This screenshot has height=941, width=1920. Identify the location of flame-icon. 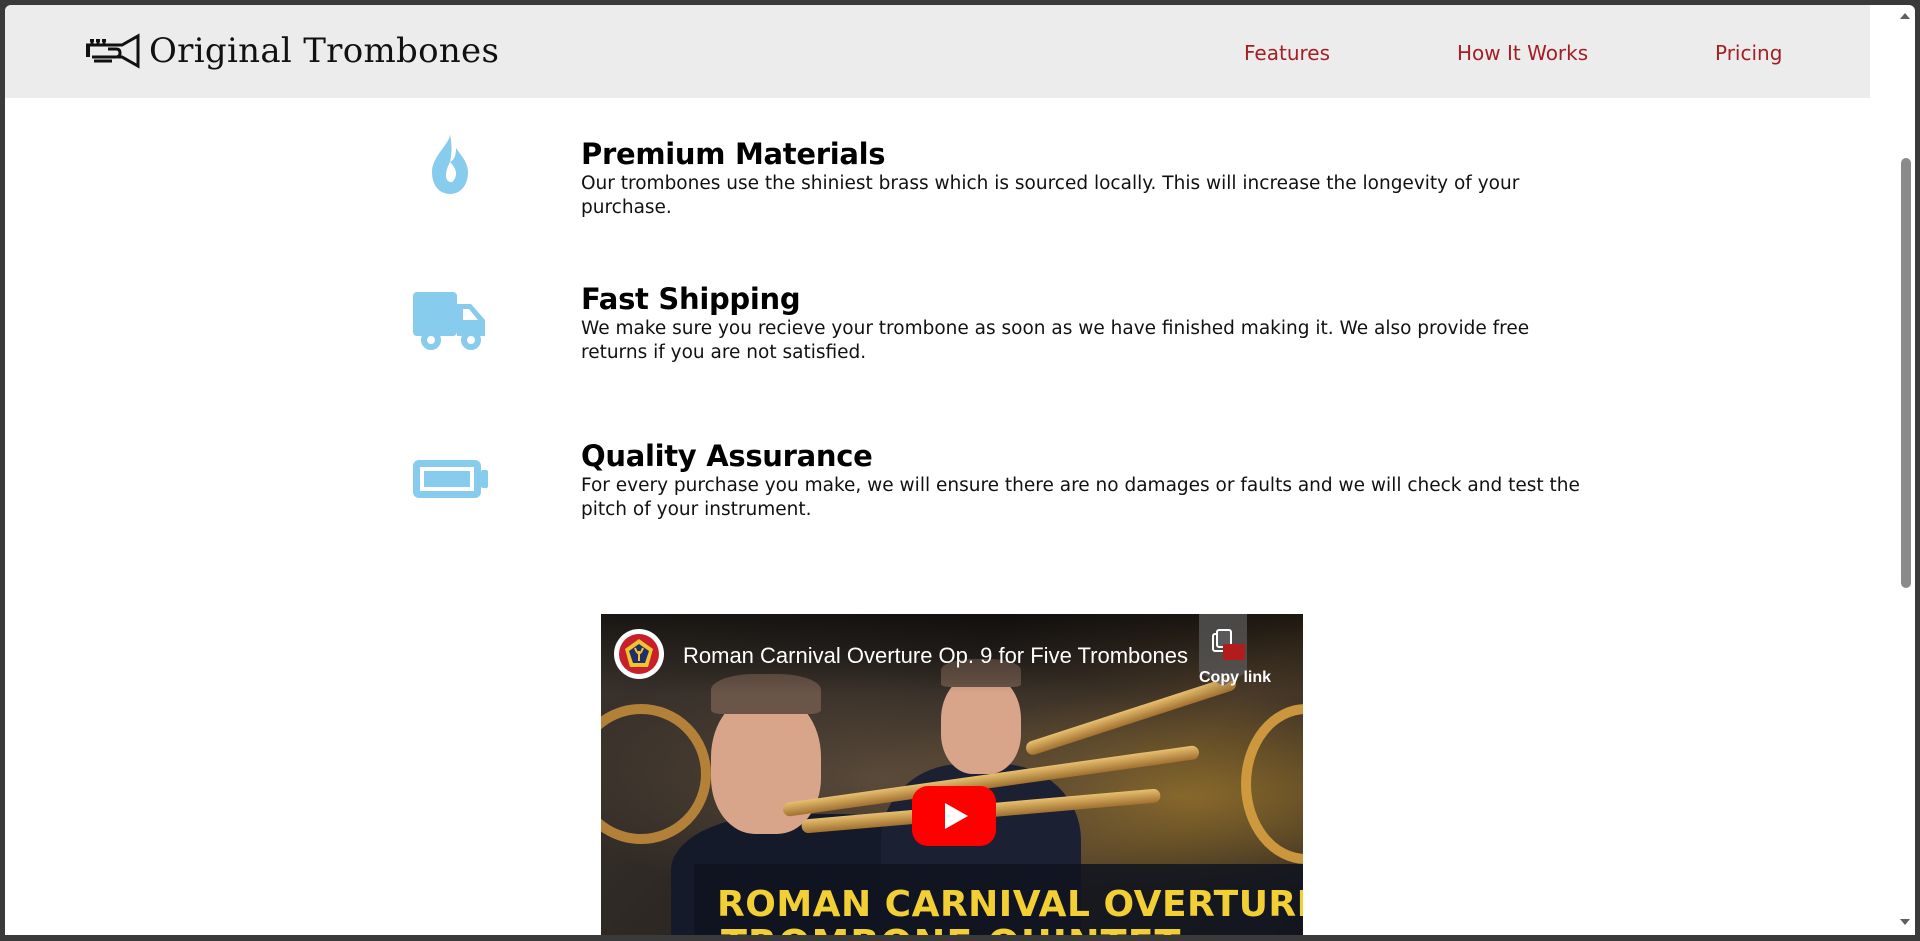
(450, 164).